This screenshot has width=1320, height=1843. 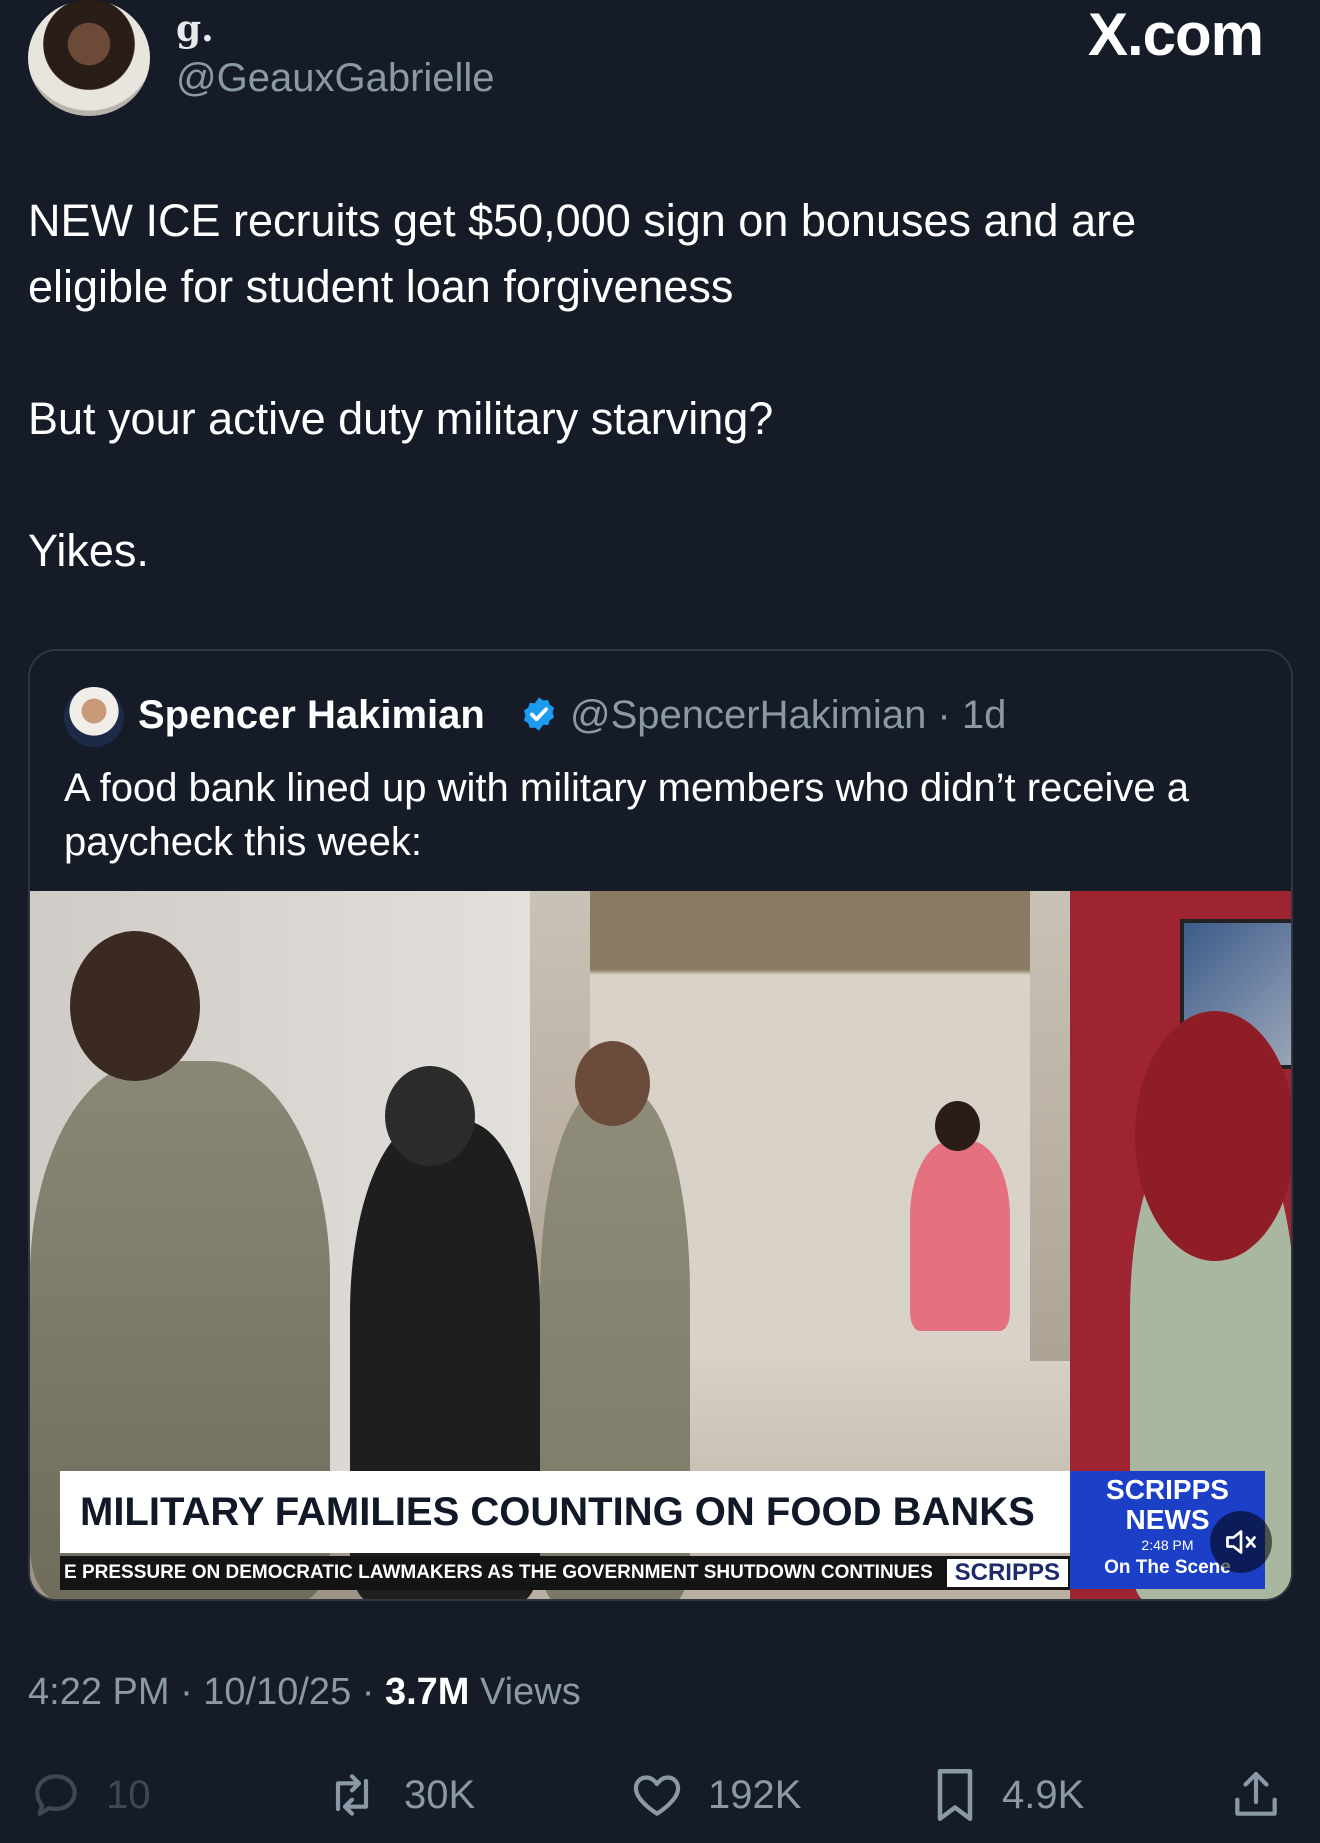 I want to click on tweet-meta: 4:22 PM · 10/10/25 · 3.7M Views, so click(x=304, y=1692).